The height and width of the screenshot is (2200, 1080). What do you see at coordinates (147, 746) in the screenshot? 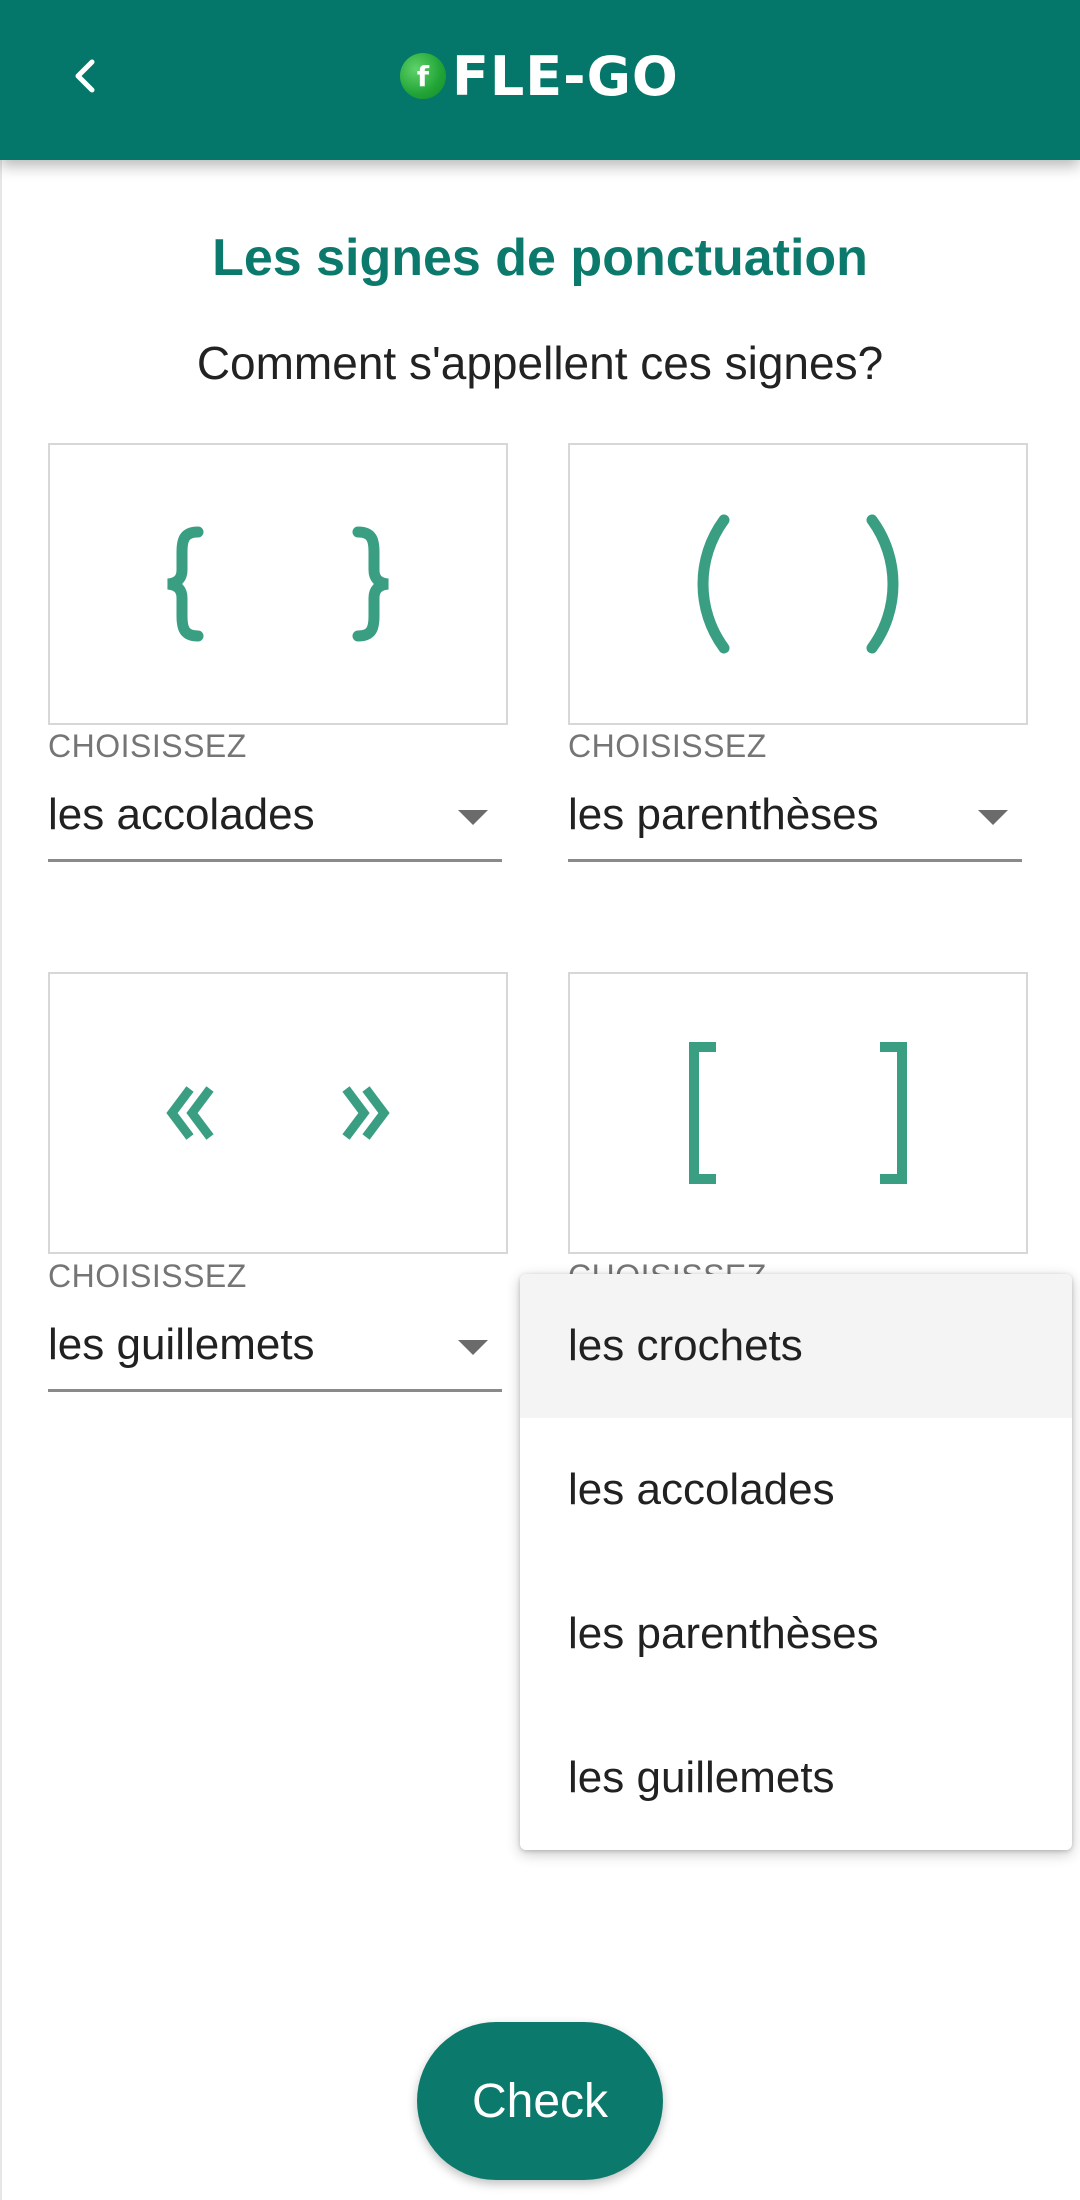
I see `choose-label-1: CHOISISSEZ` at bounding box center [147, 746].